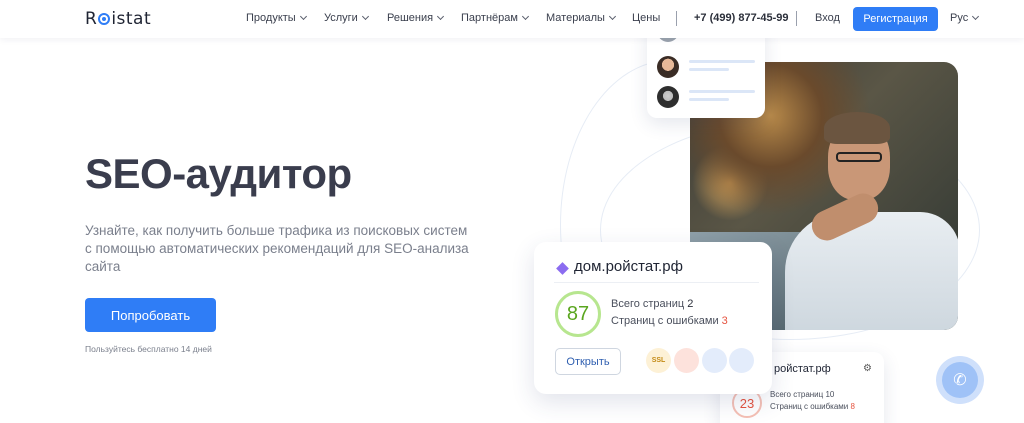 The width and height of the screenshot is (1024, 423). What do you see at coordinates (271, 18) in the screenshot?
I see `nav-label: Продукты` at bounding box center [271, 18].